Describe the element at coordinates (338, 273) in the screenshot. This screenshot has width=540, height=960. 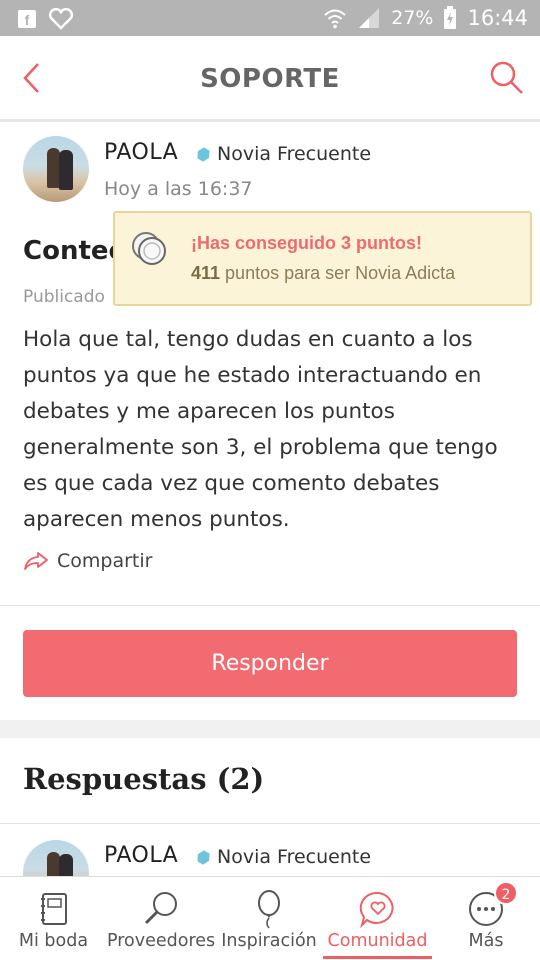
I see `toast-subtitle-text: puntos para ser Novia Adicta` at that location.